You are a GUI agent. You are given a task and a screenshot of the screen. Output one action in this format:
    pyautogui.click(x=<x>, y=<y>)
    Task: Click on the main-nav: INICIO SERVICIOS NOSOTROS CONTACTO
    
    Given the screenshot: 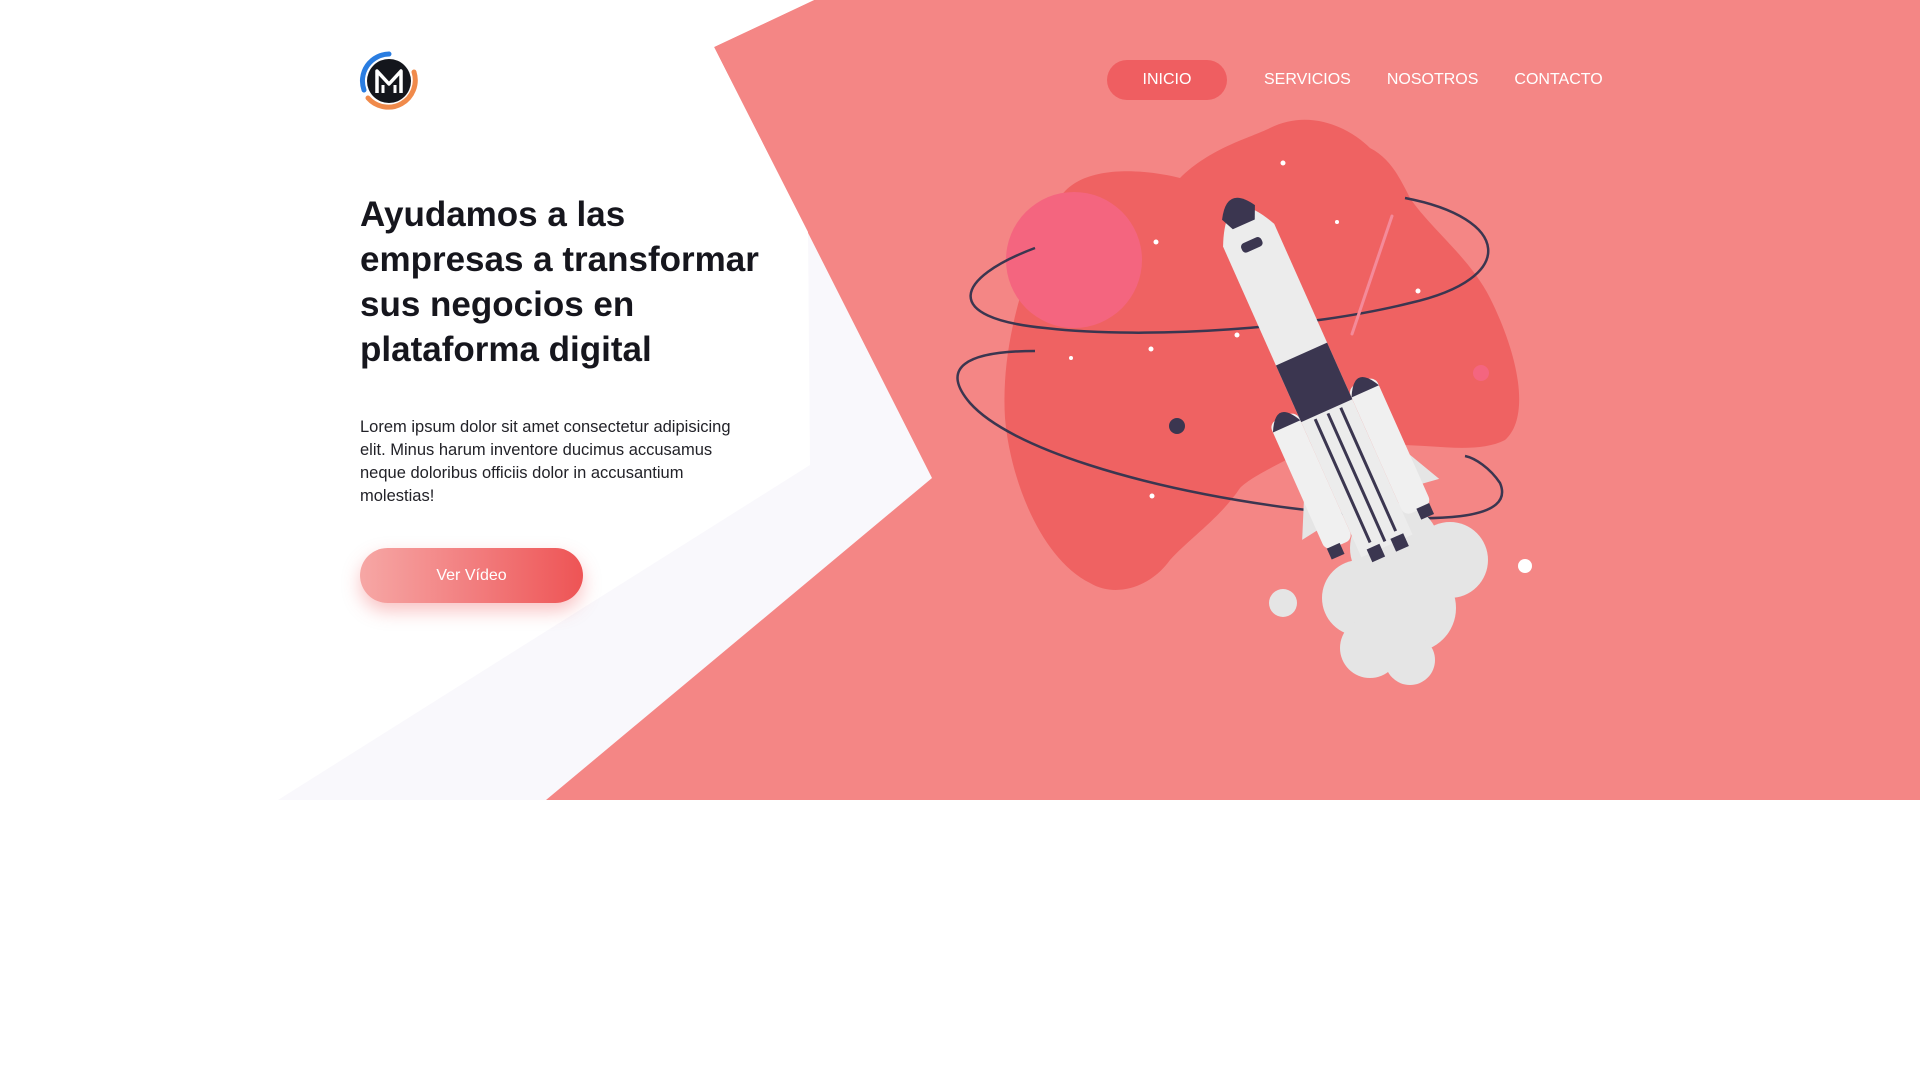 What is the action you would take?
    pyautogui.click(x=1364, y=80)
    